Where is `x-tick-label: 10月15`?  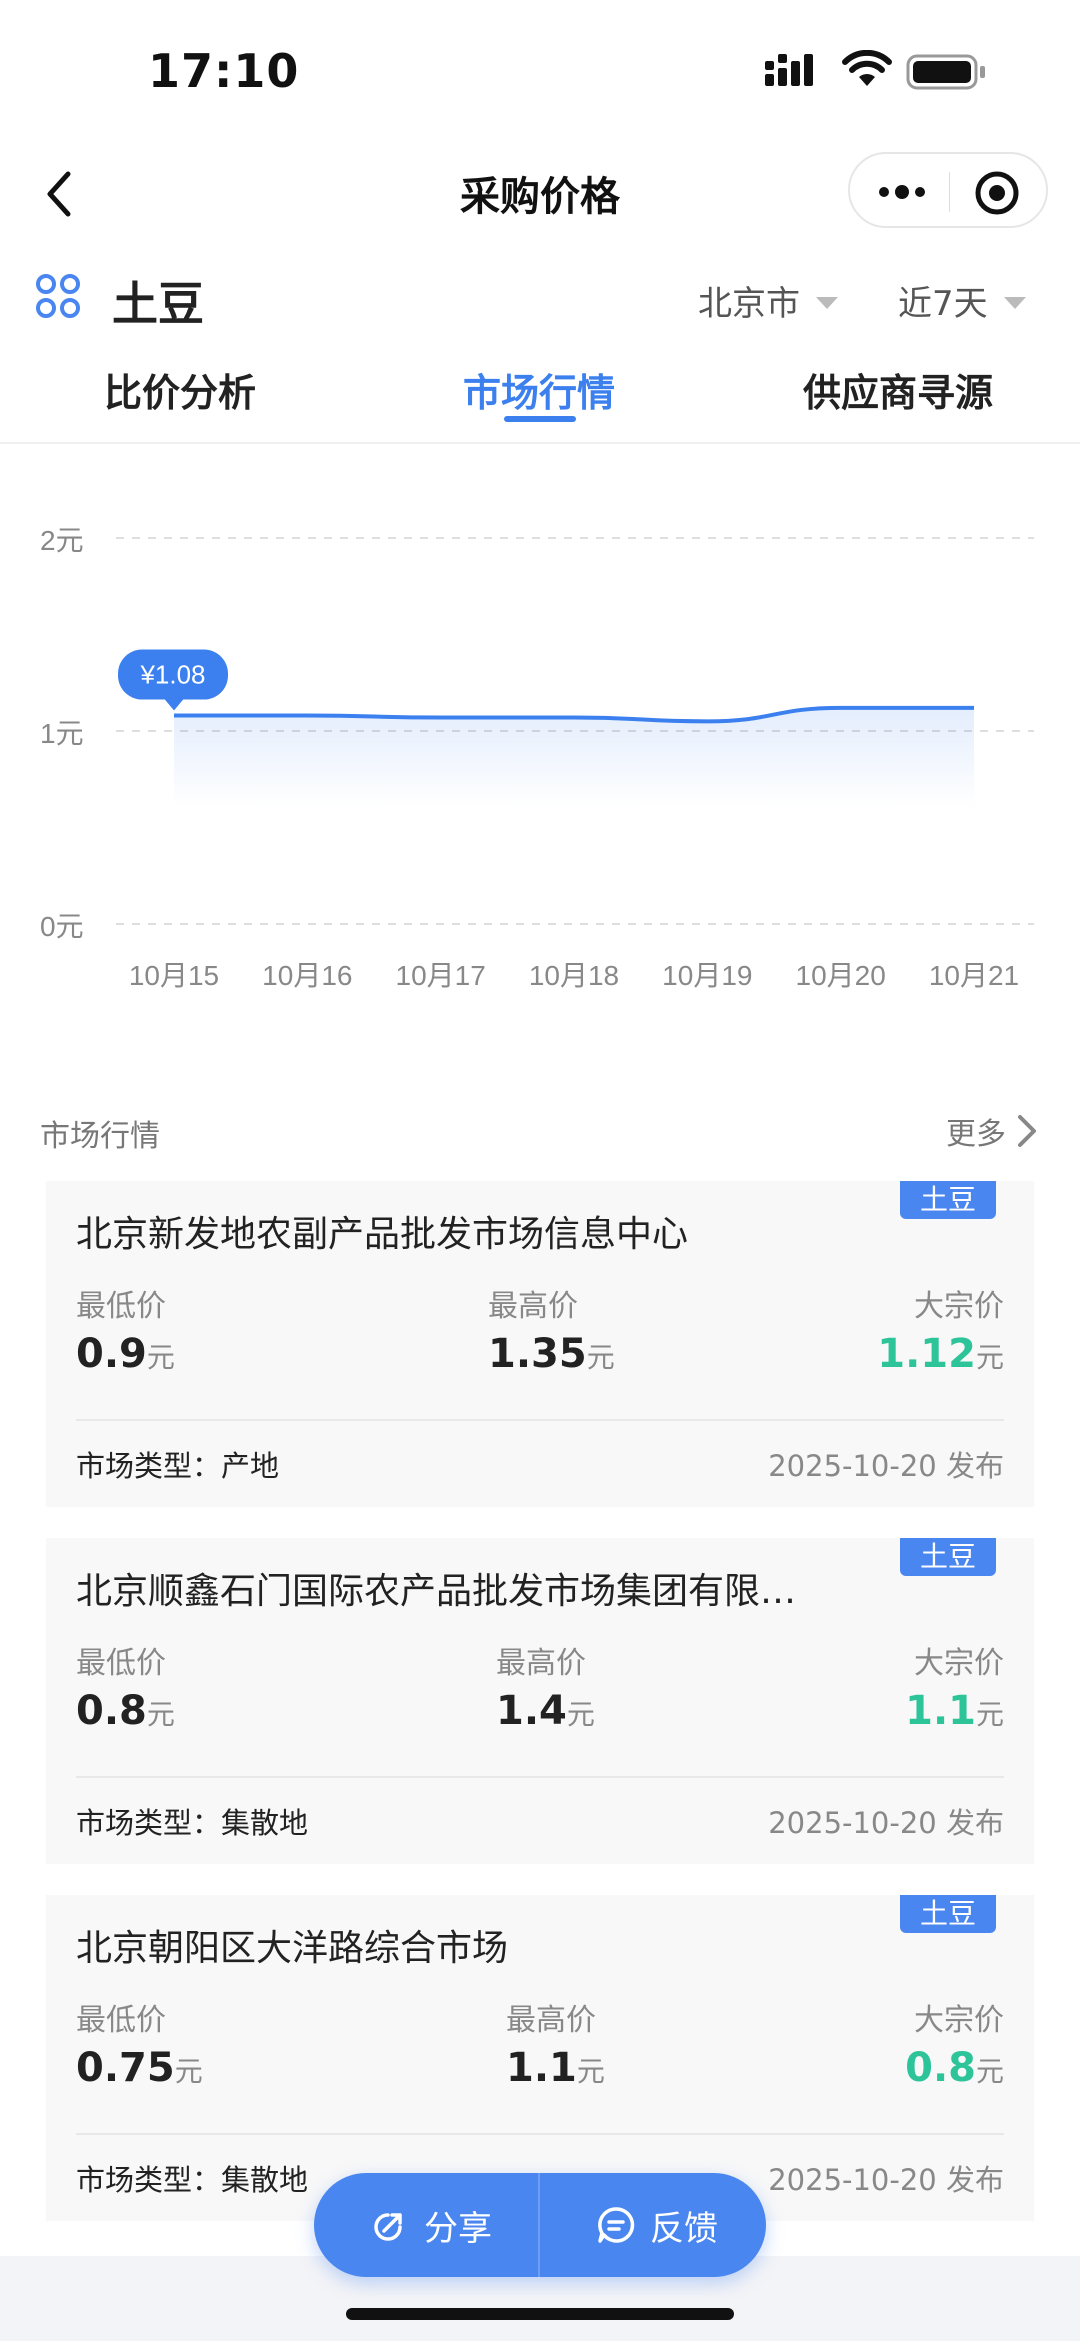
x-tick-label: 10月15 is located at coordinates (174, 975).